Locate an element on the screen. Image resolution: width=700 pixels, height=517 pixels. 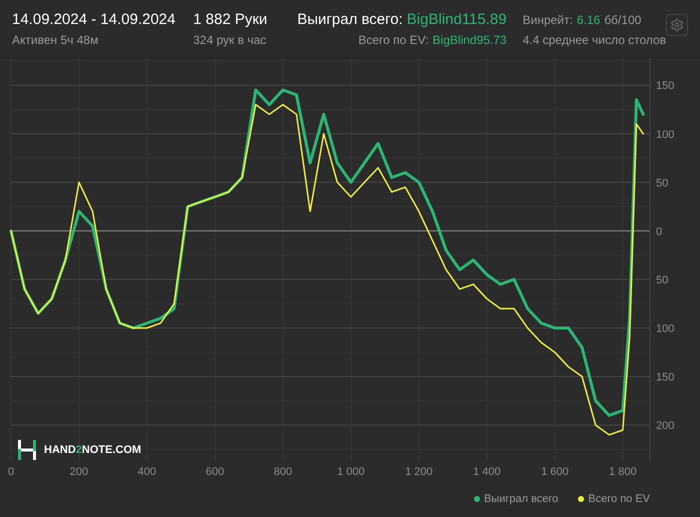
winrate-label: Винрейт: is located at coordinates (547, 20).